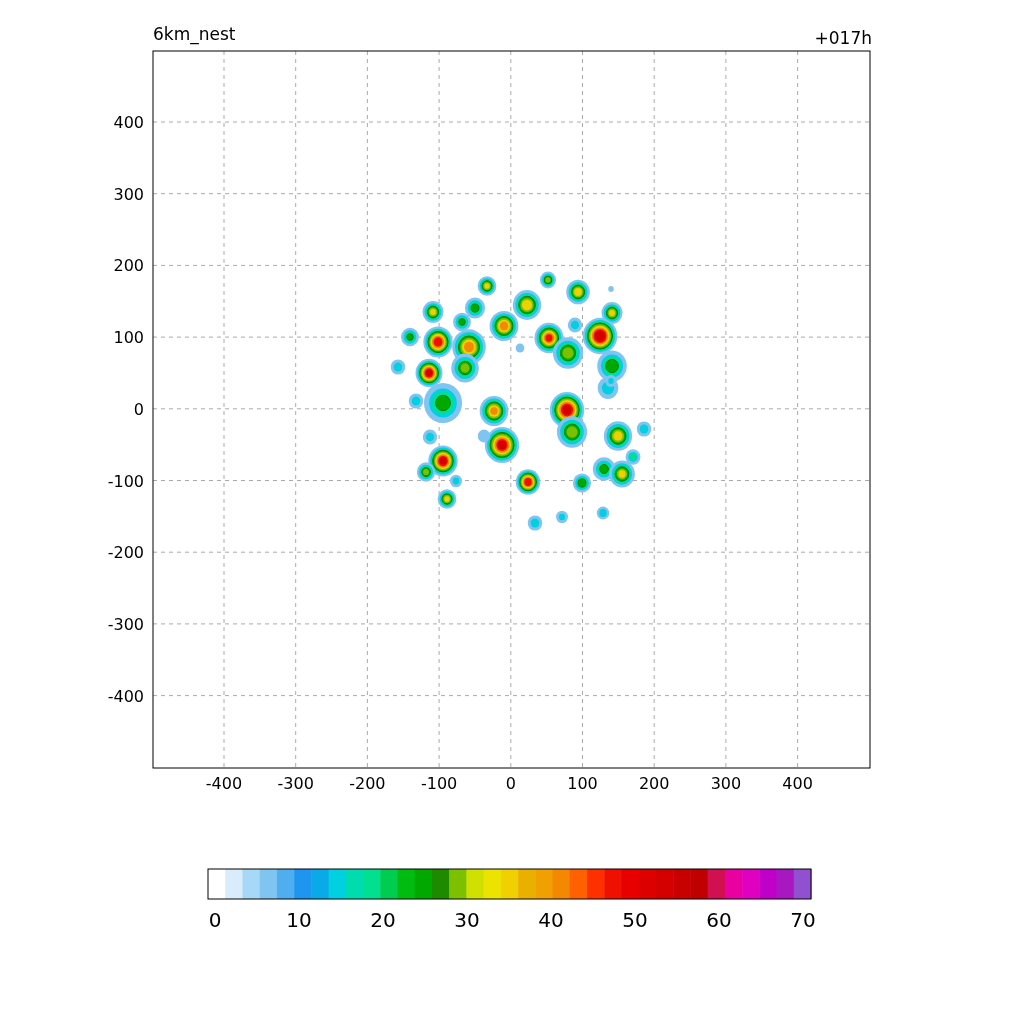  Describe the element at coordinates (125, 624) in the screenshot. I see `y-axis-tick-label: -300` at that location.